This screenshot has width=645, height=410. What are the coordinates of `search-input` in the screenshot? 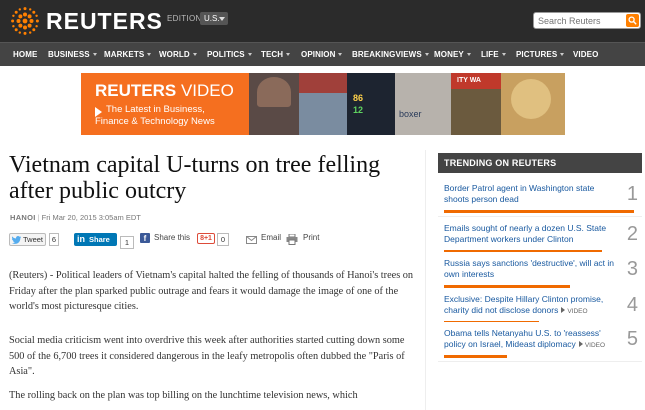 It's located at (582, 21).